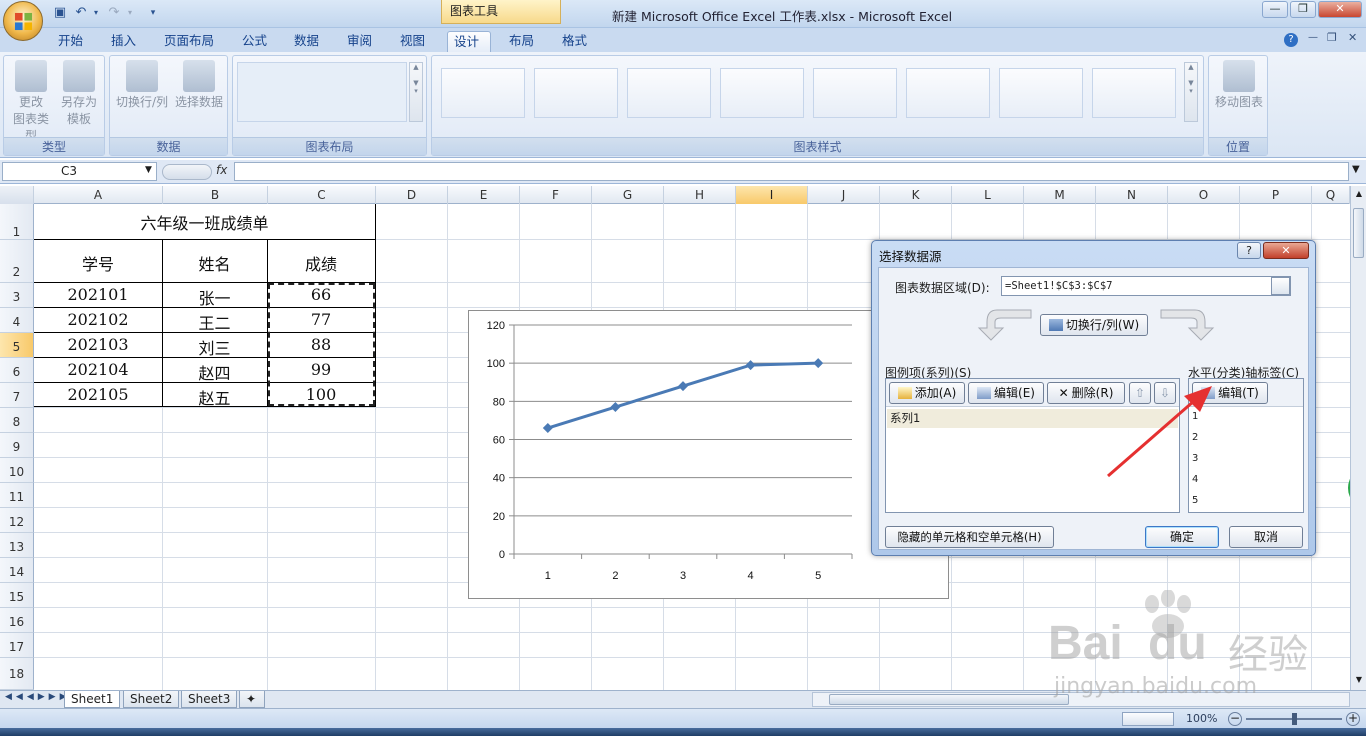 The width and height of the screenshot is (1366, 736). I want to click on table-cell: 202104, so click(98, 369).